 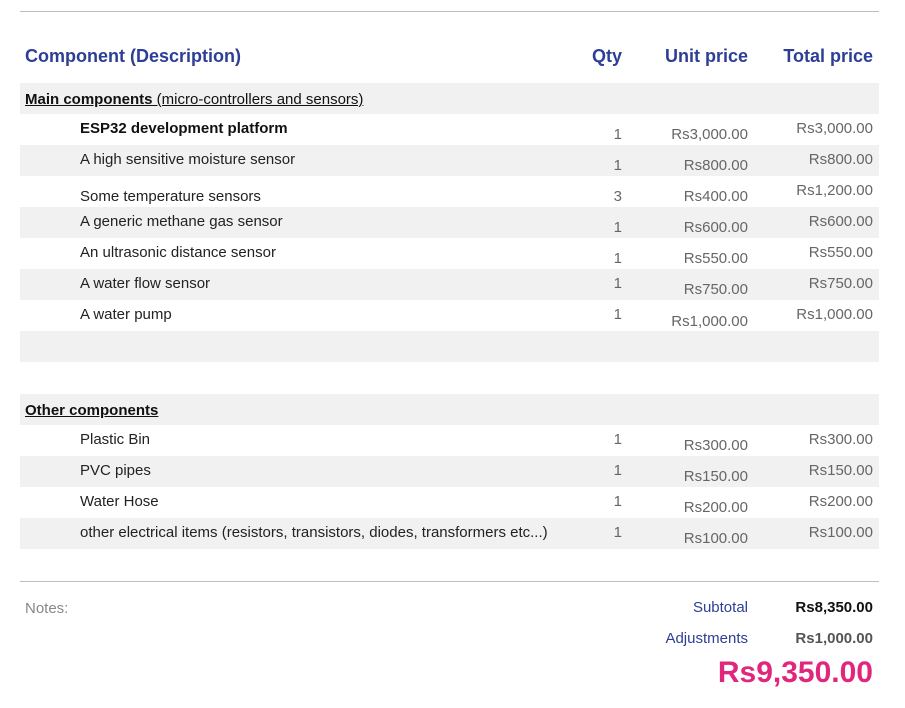 What do you see at coordinates (828, 56) in the screenshot?
I see `header-total-price: Total price` at bounding box center [828, 56].